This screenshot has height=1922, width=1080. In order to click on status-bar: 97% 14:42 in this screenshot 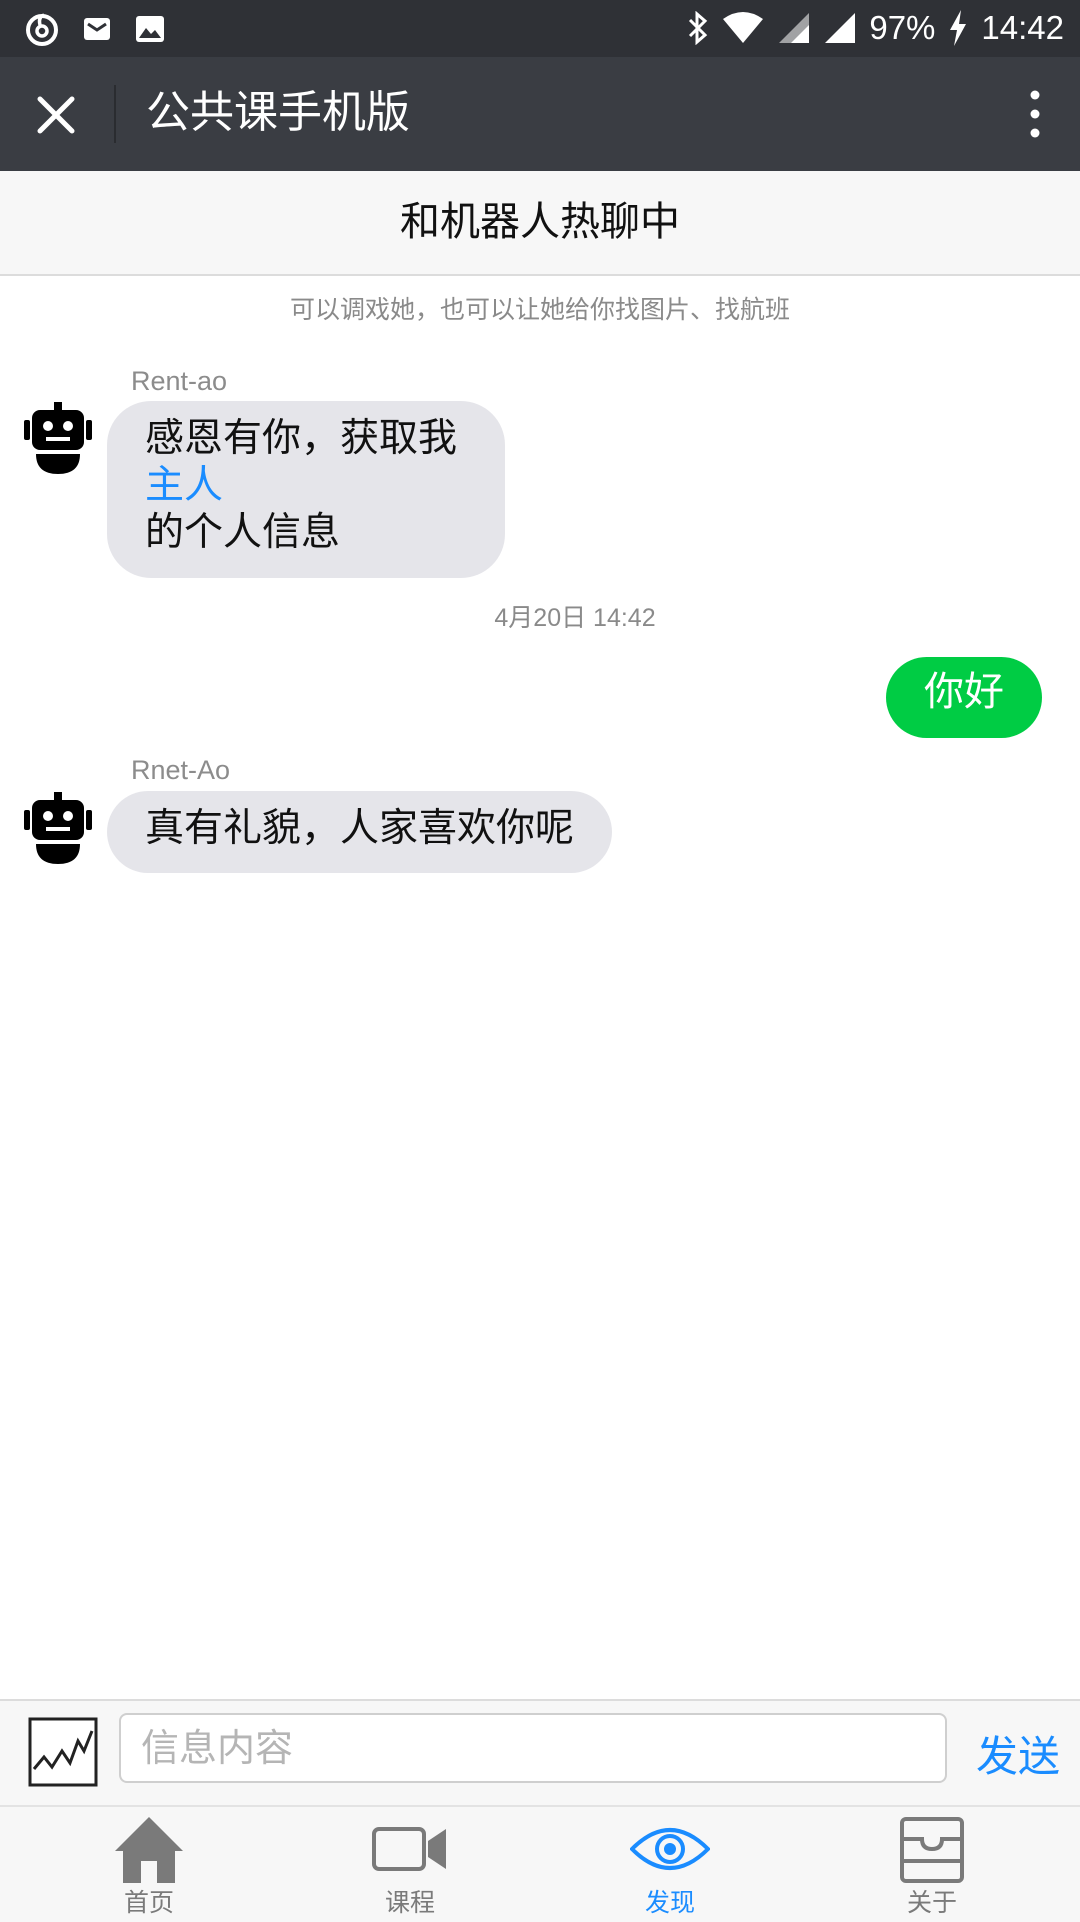, I will do `click(540, 28)`.